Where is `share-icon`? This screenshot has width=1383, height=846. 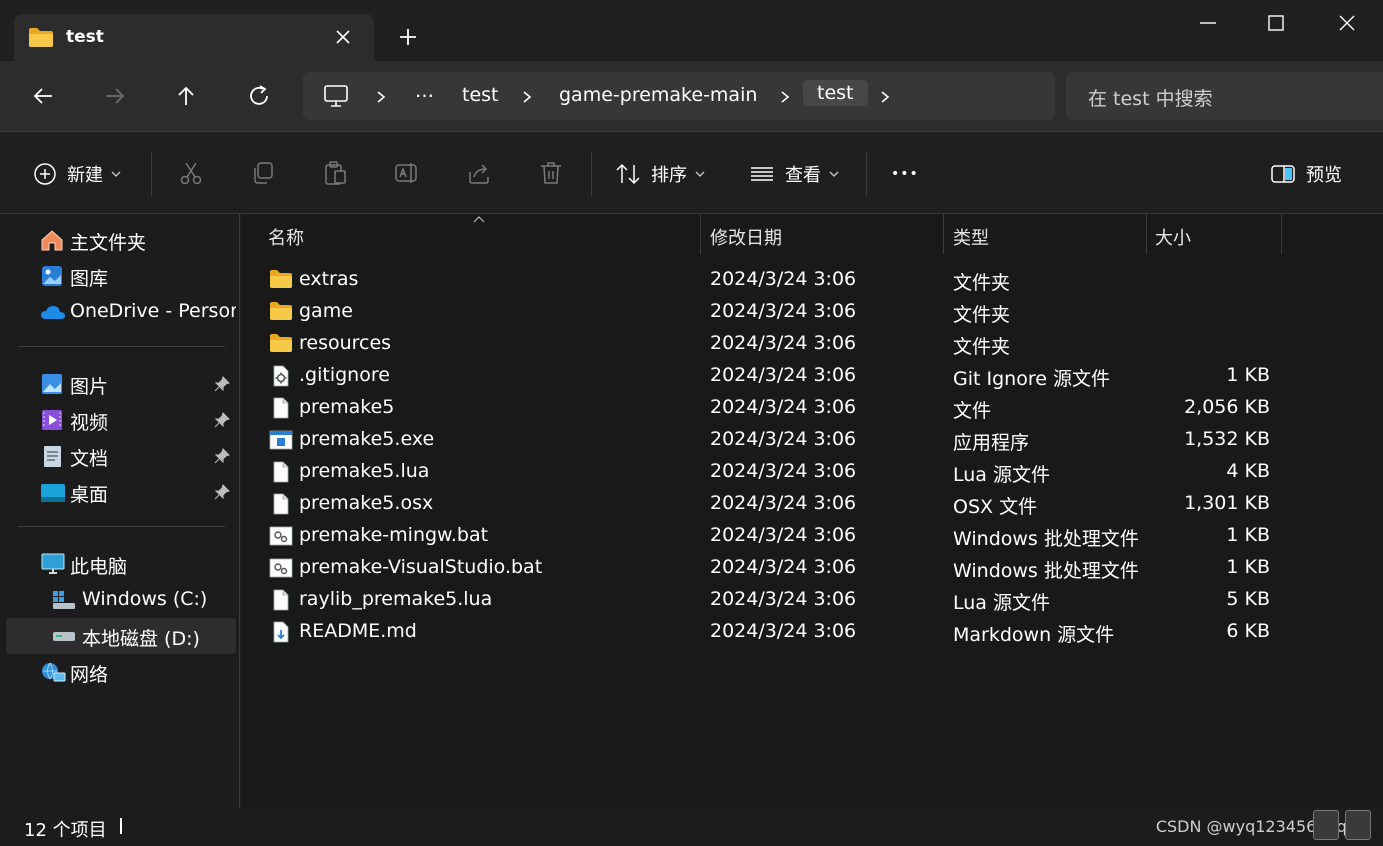
share-icon is located at coordinates (479, 173).